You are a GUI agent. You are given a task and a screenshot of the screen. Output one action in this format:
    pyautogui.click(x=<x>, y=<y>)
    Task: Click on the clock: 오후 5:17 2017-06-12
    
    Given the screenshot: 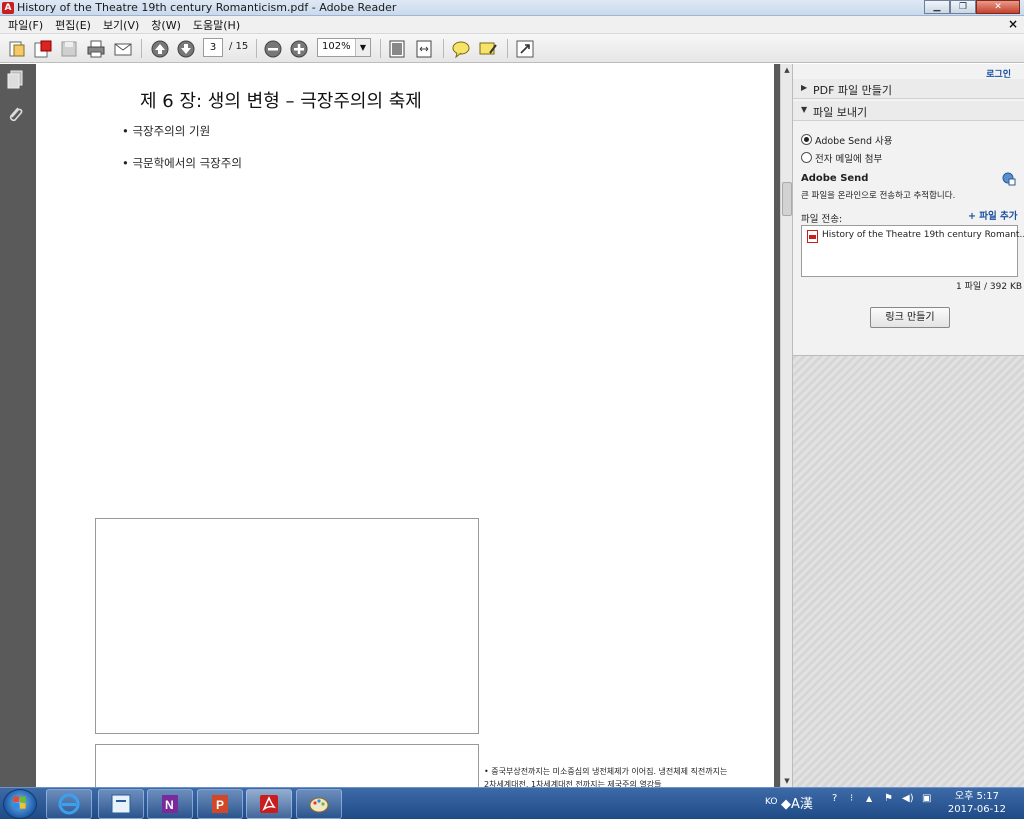 What is the action you would take?
    pyautogui.click(x=977, y=803)
    